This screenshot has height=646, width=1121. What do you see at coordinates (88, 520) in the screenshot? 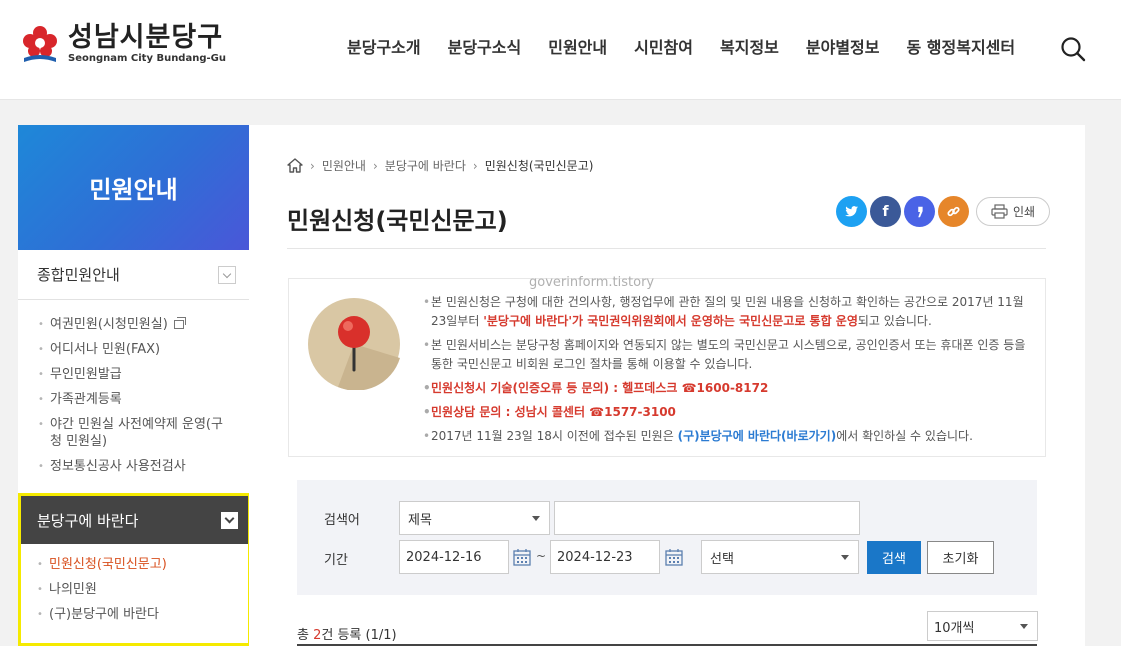
I see `sidebar-group-label: 분당구에 바란다` at bounding box center [88, 520].